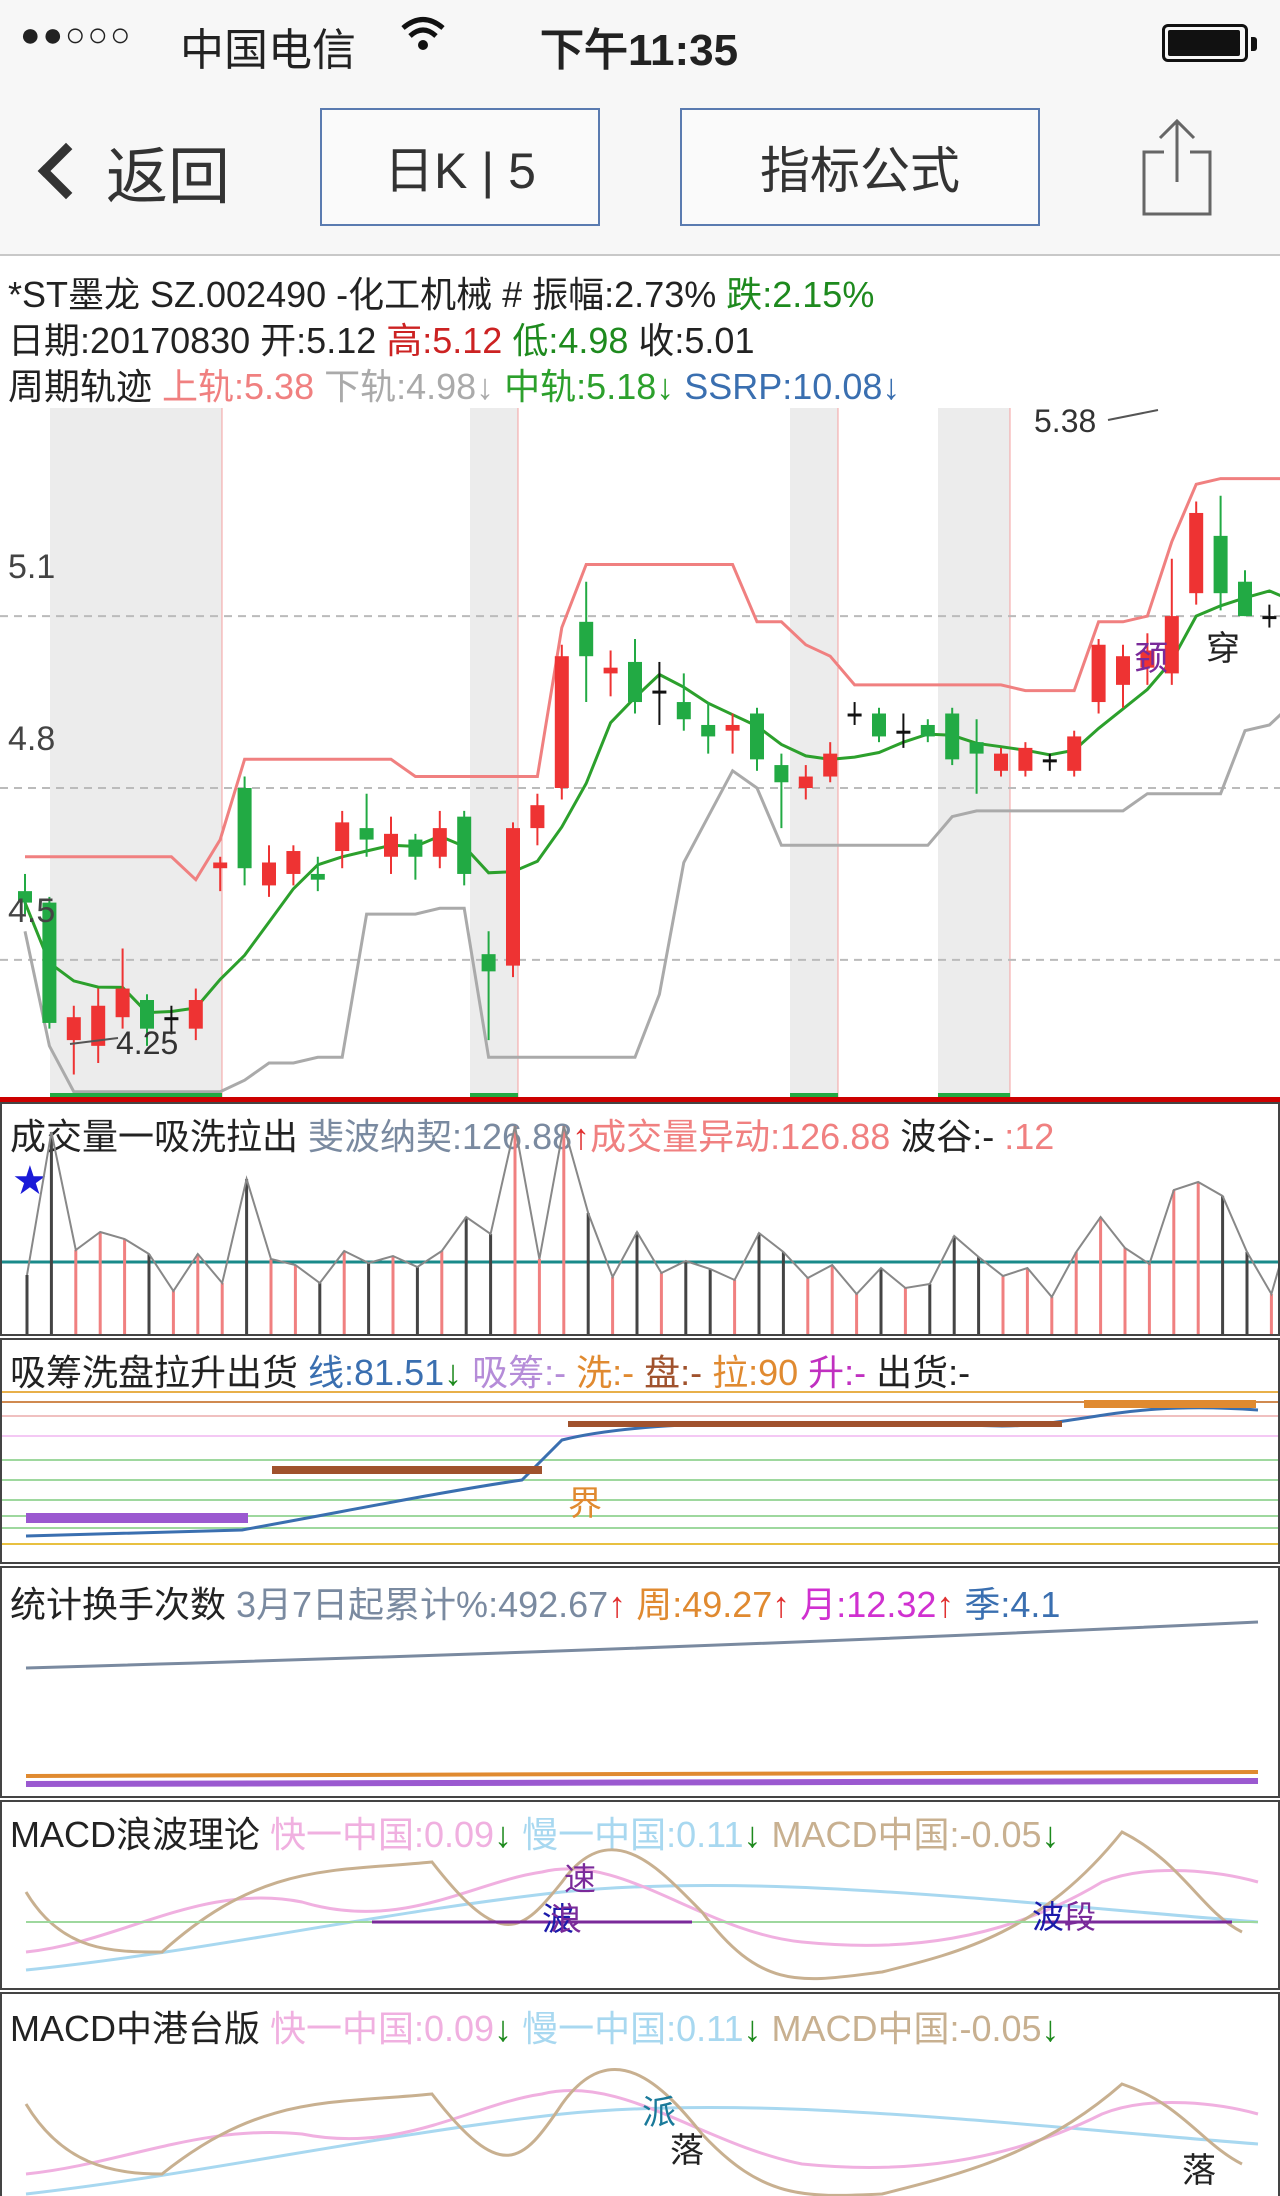  What do you see at coordinates (580, 1879) in the screenshot?
I see `wave-mark: 速` at bounding box center [580, 1879].